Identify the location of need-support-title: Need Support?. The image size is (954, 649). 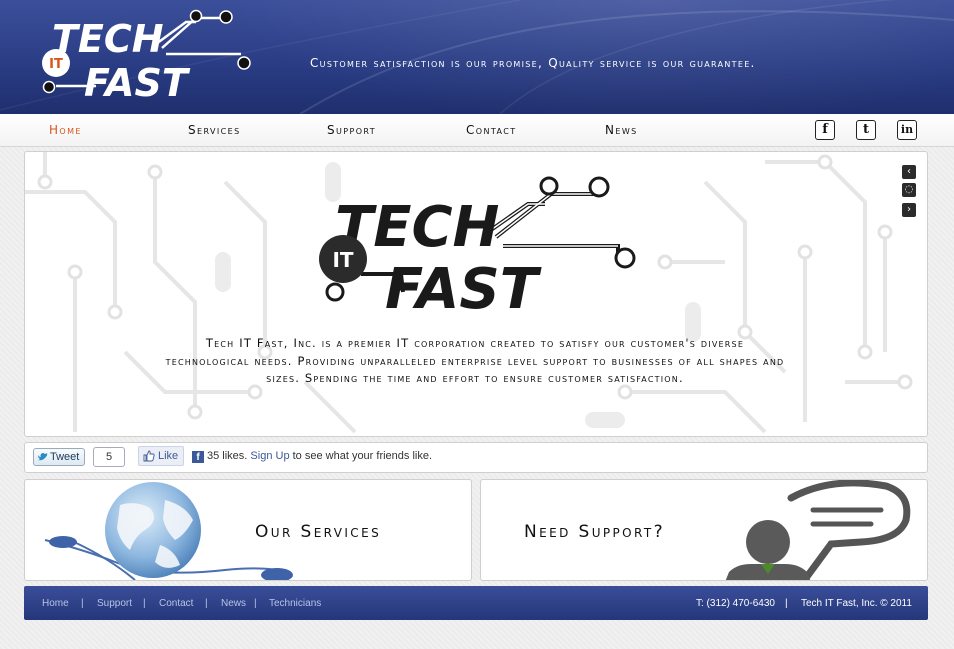
(595, 532).